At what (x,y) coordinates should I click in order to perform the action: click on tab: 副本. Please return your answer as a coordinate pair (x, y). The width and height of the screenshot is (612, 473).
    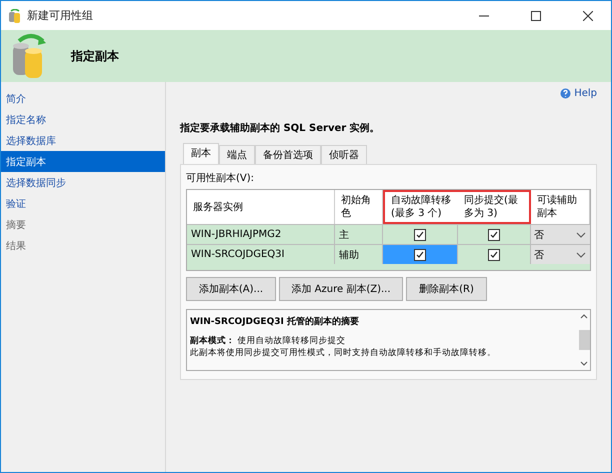
    Looking at the image, I should click on (201, 153).